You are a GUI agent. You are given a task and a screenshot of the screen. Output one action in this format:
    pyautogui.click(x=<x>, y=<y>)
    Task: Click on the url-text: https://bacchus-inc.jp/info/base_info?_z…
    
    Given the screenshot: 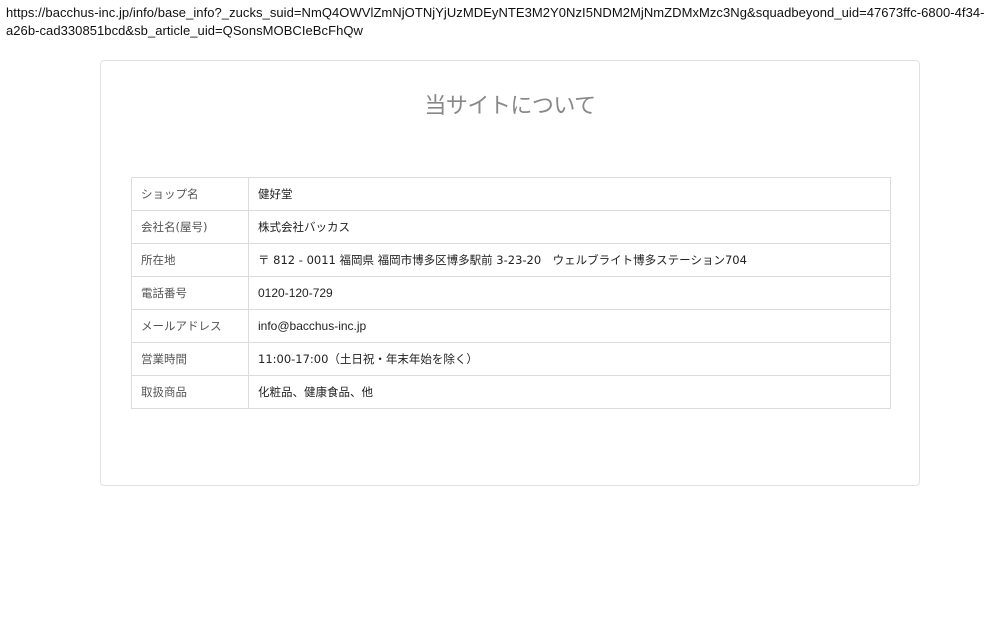 What is the action you would take?
    pyautogui.click(x=495, y=21)
    